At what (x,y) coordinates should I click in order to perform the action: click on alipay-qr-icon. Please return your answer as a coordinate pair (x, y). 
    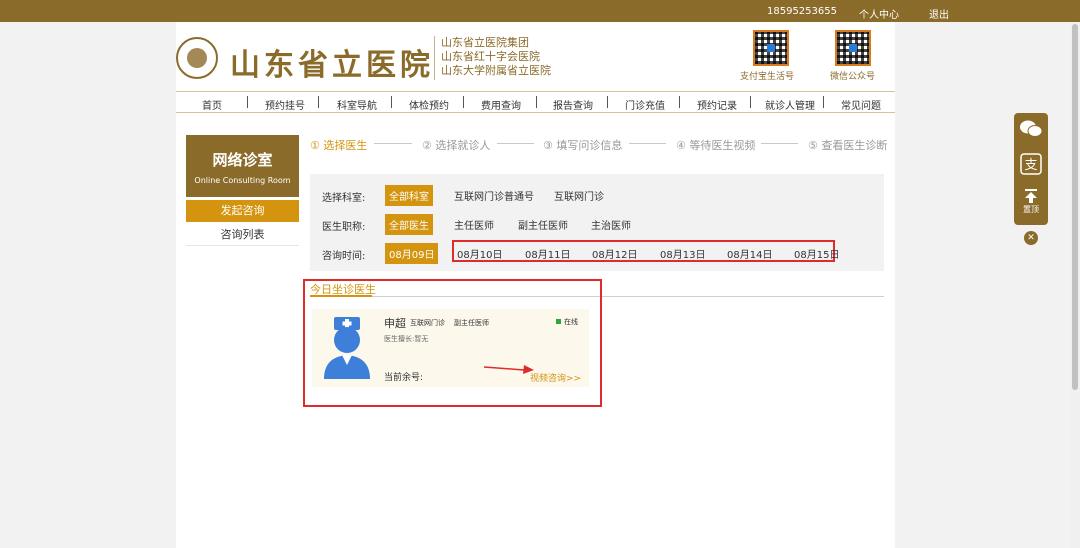
    Looking at the image, I should click on (771, 48).